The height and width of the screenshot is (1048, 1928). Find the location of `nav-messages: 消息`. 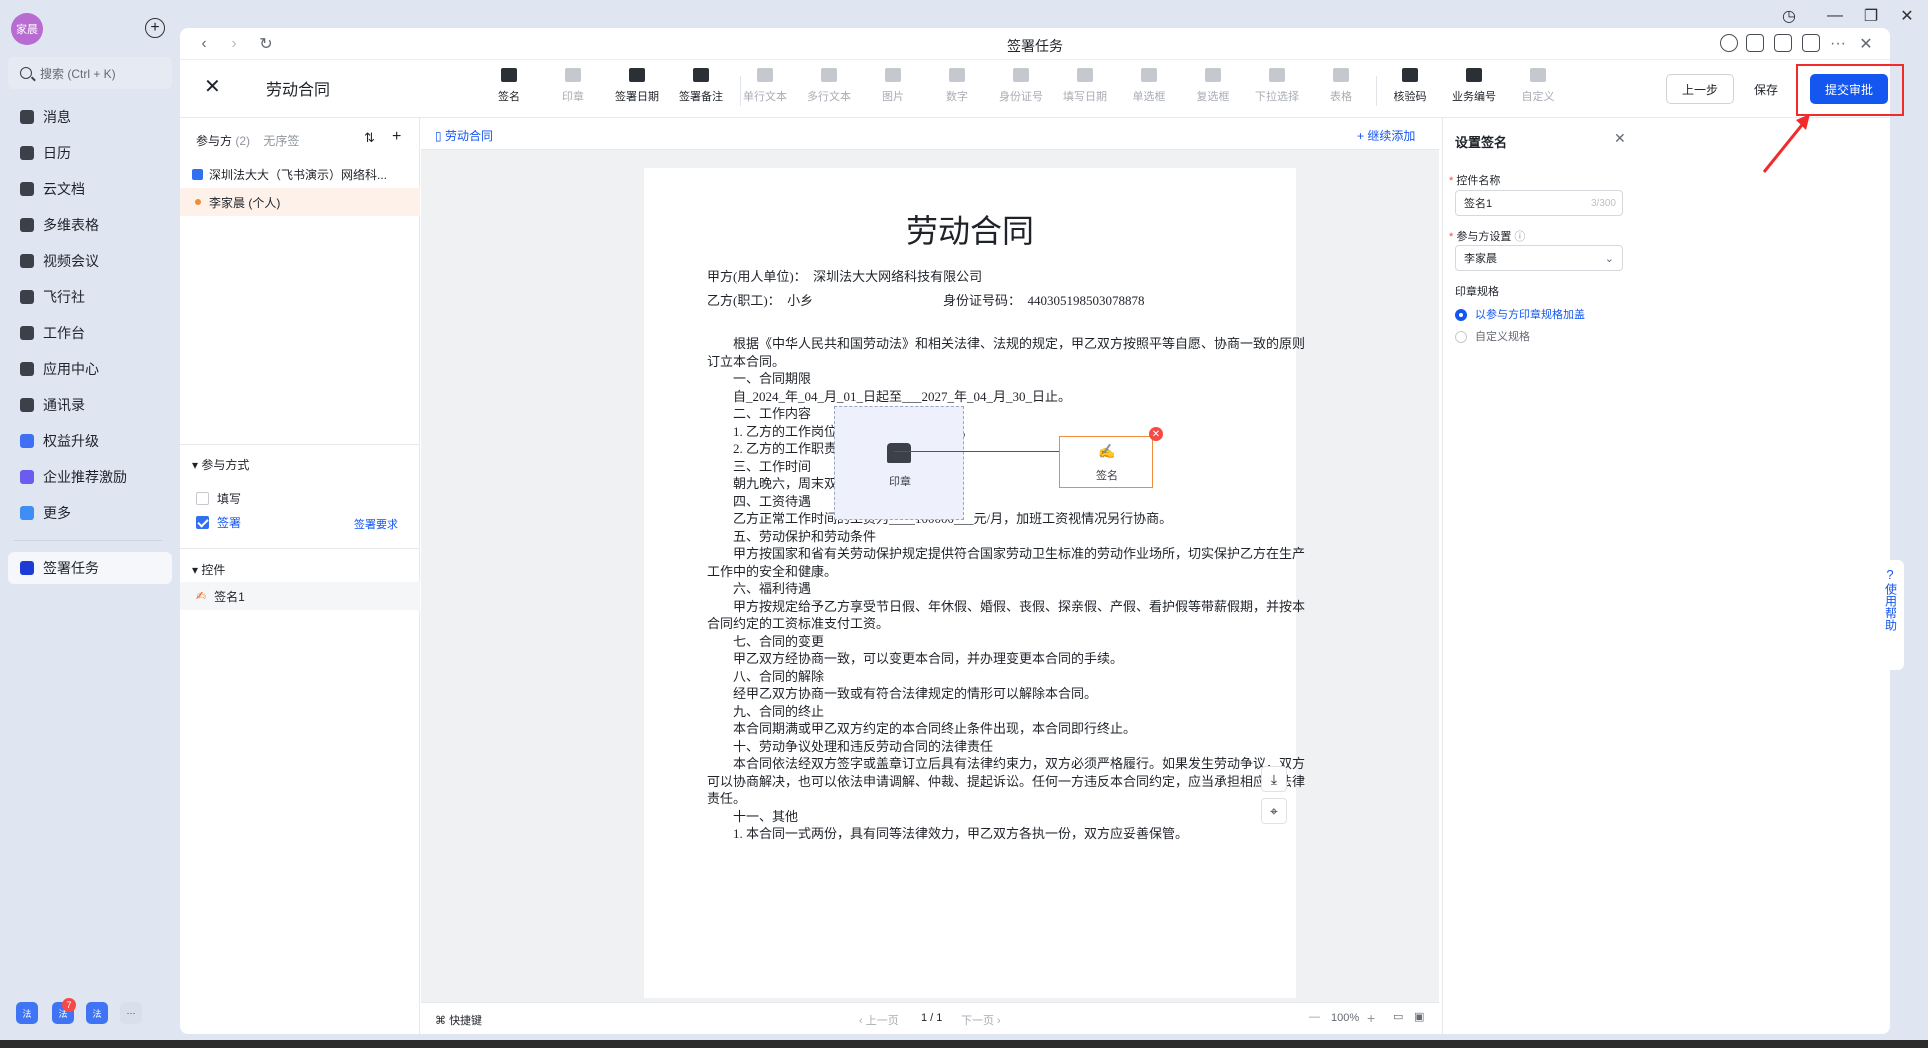

nav-messages: 消息 is located at coordinates (90, 117).